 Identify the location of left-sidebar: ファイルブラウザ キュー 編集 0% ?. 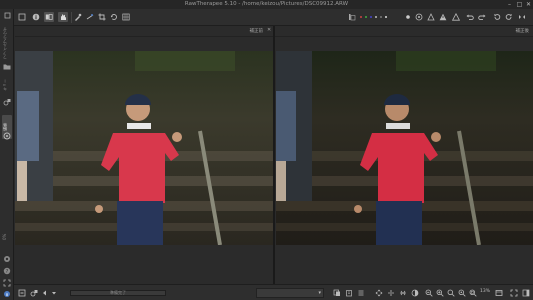
(7, 154).